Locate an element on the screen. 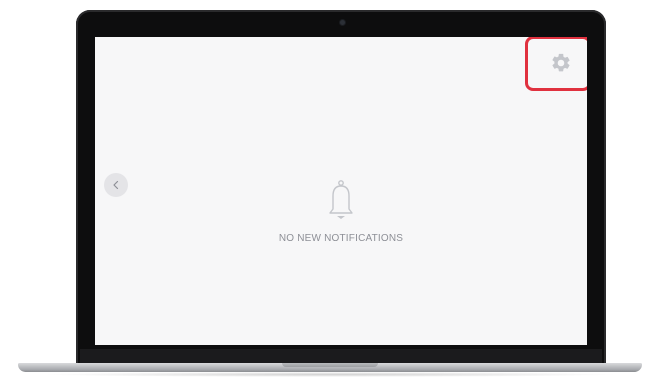 The height and width of the screenshot is (380, 660). camera is located at coordinates (342, 22).